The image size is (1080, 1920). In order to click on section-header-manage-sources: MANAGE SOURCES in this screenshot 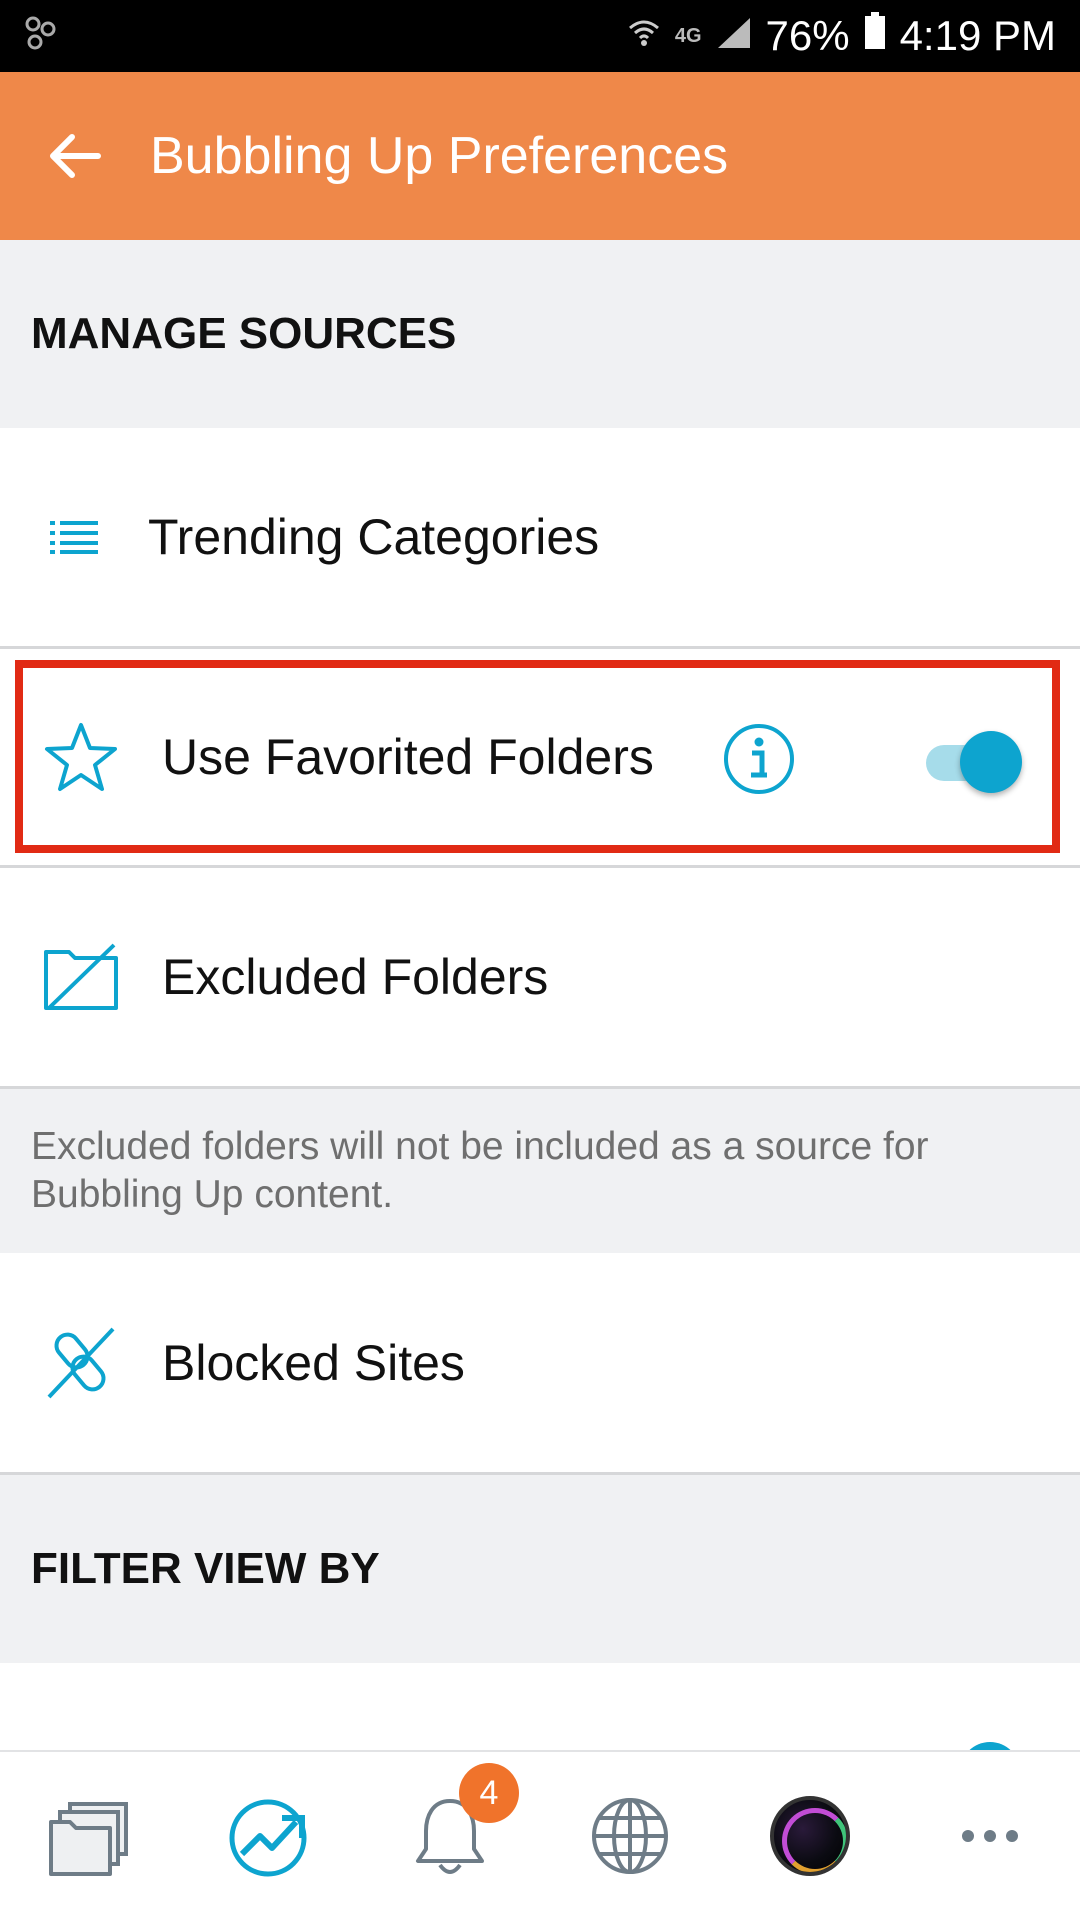, I will do `click(244, 333)`.